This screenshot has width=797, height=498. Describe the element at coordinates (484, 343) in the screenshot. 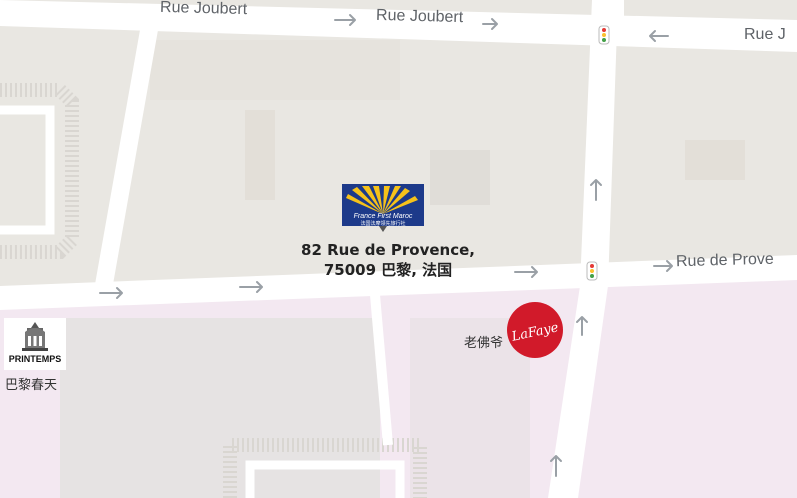

I see `lafayette-label: 老佛爷` at that location.